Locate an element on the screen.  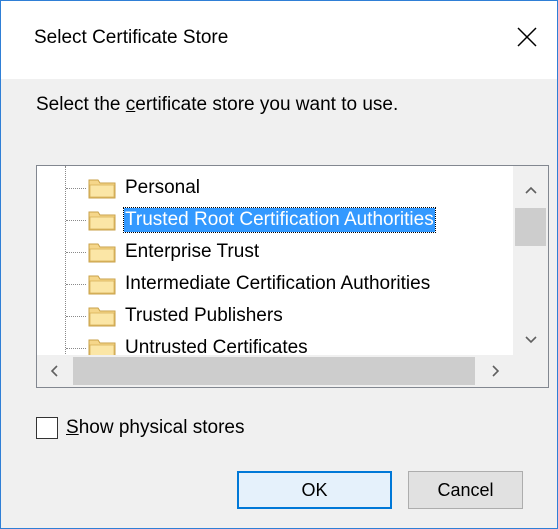
tree-item-label: Intermediate Certification Authorities is located at coordinates (278, 283).